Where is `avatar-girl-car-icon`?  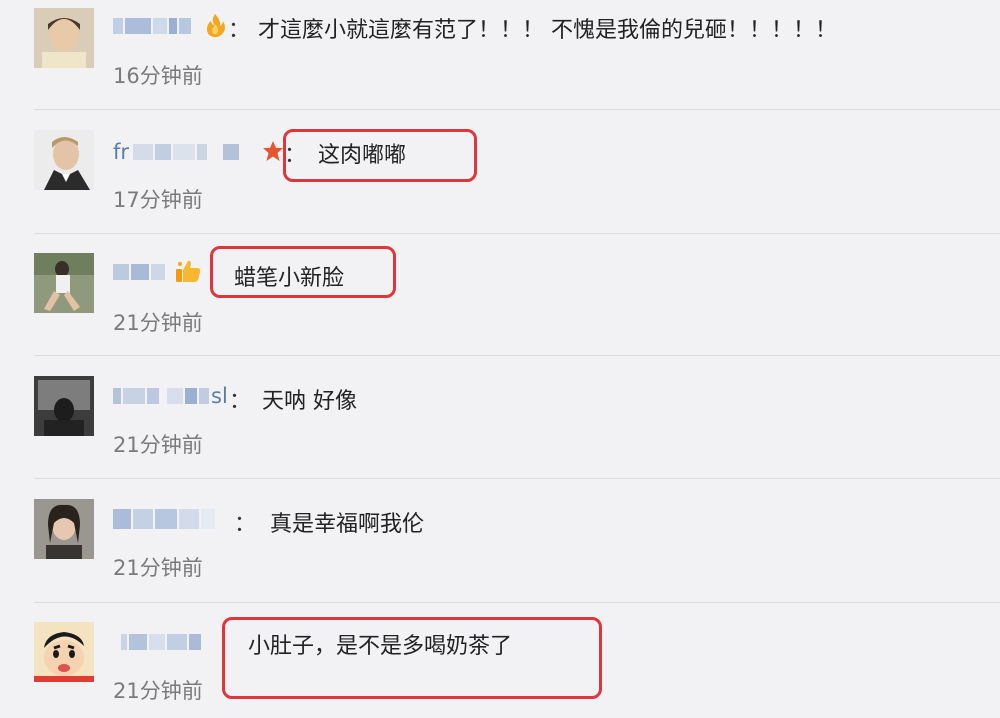
avatar-girl-car-icon is located at coordinates (64, 529).